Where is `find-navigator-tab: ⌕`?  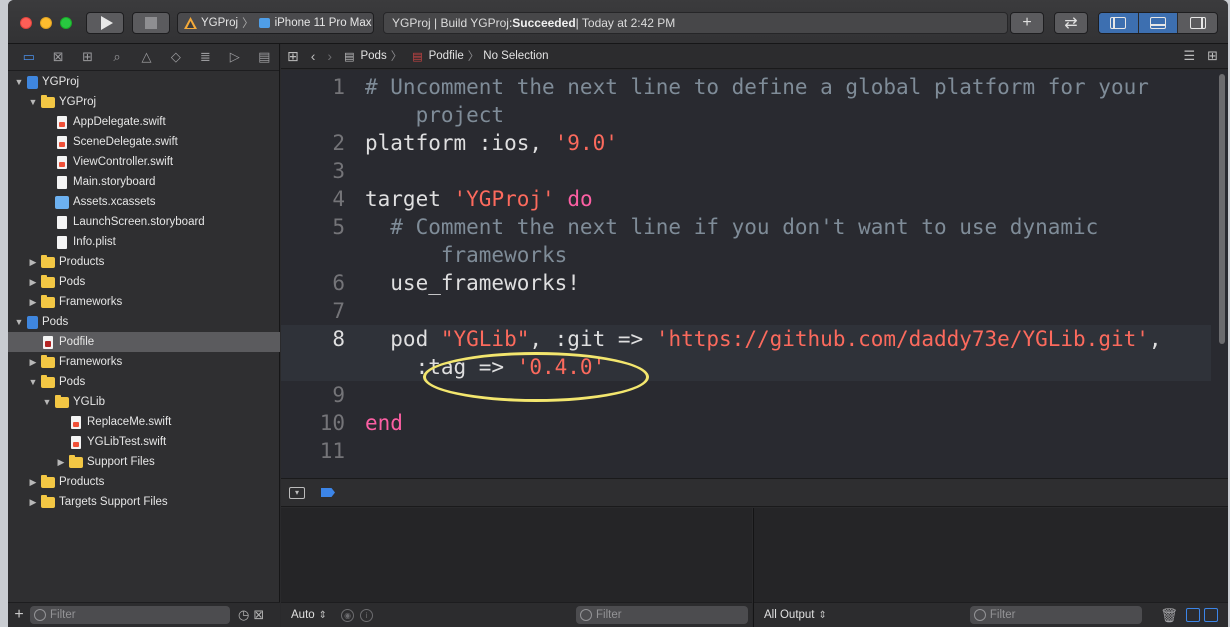 find-navigator-tab: ⌕ is located at coordinates (116, 57).